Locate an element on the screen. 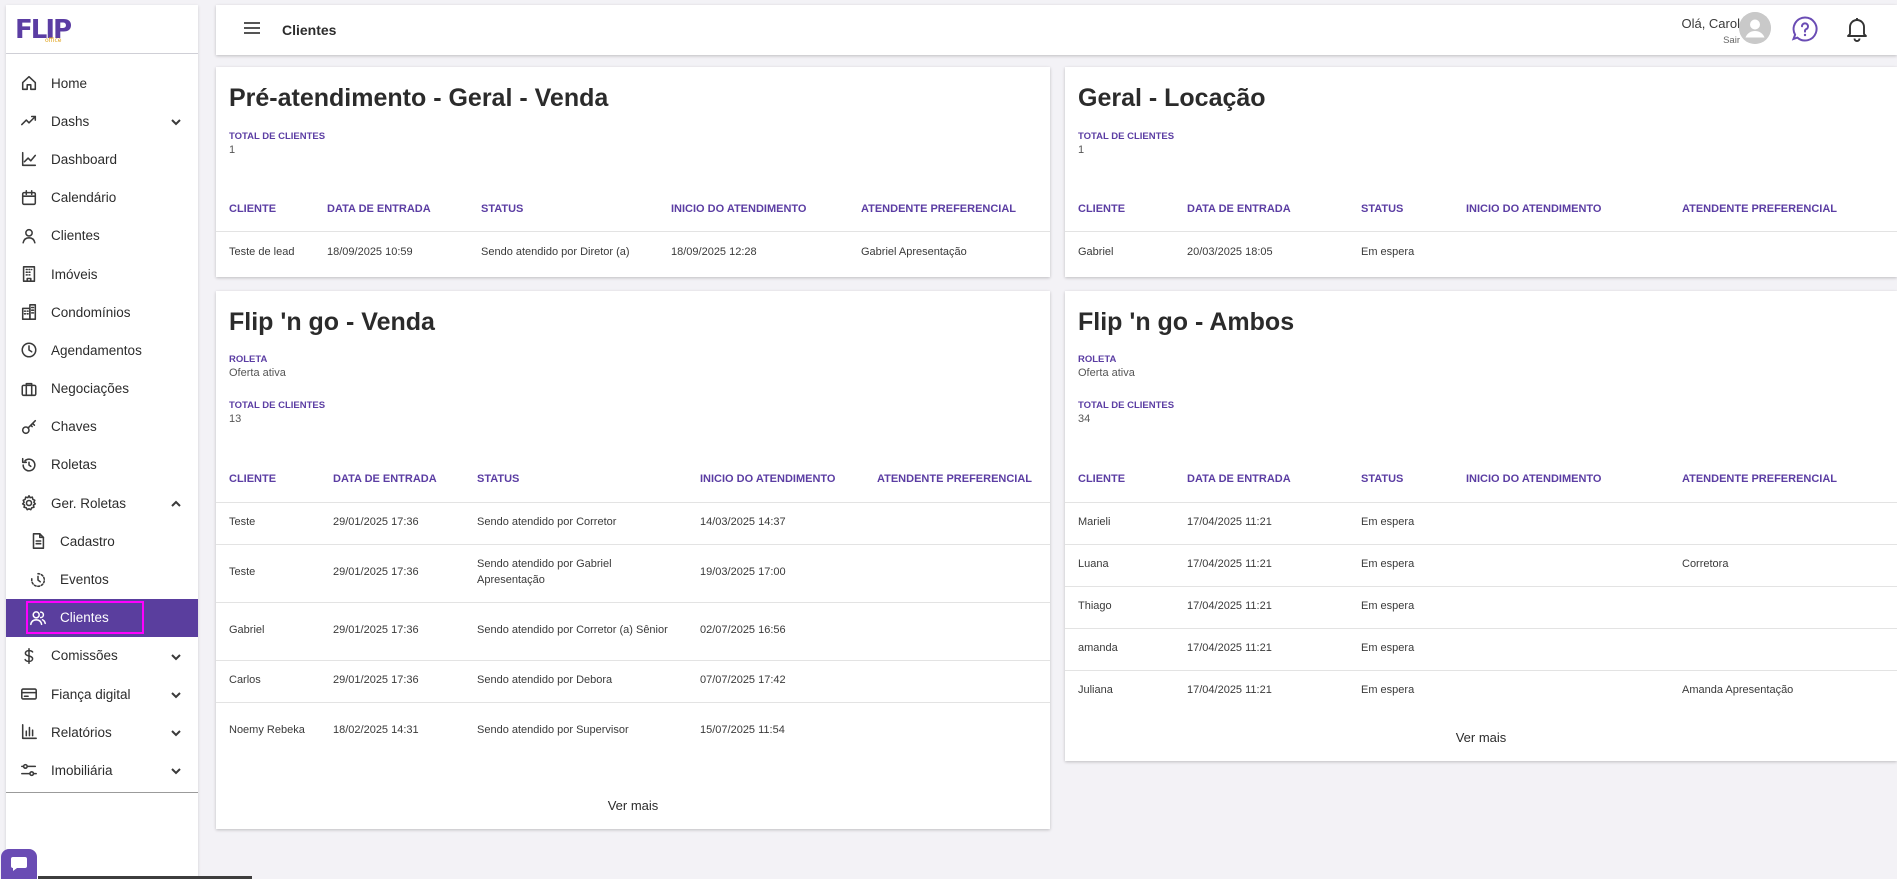  sidebar-item-condominios: Condomínios is located at coordinates (102, 312).